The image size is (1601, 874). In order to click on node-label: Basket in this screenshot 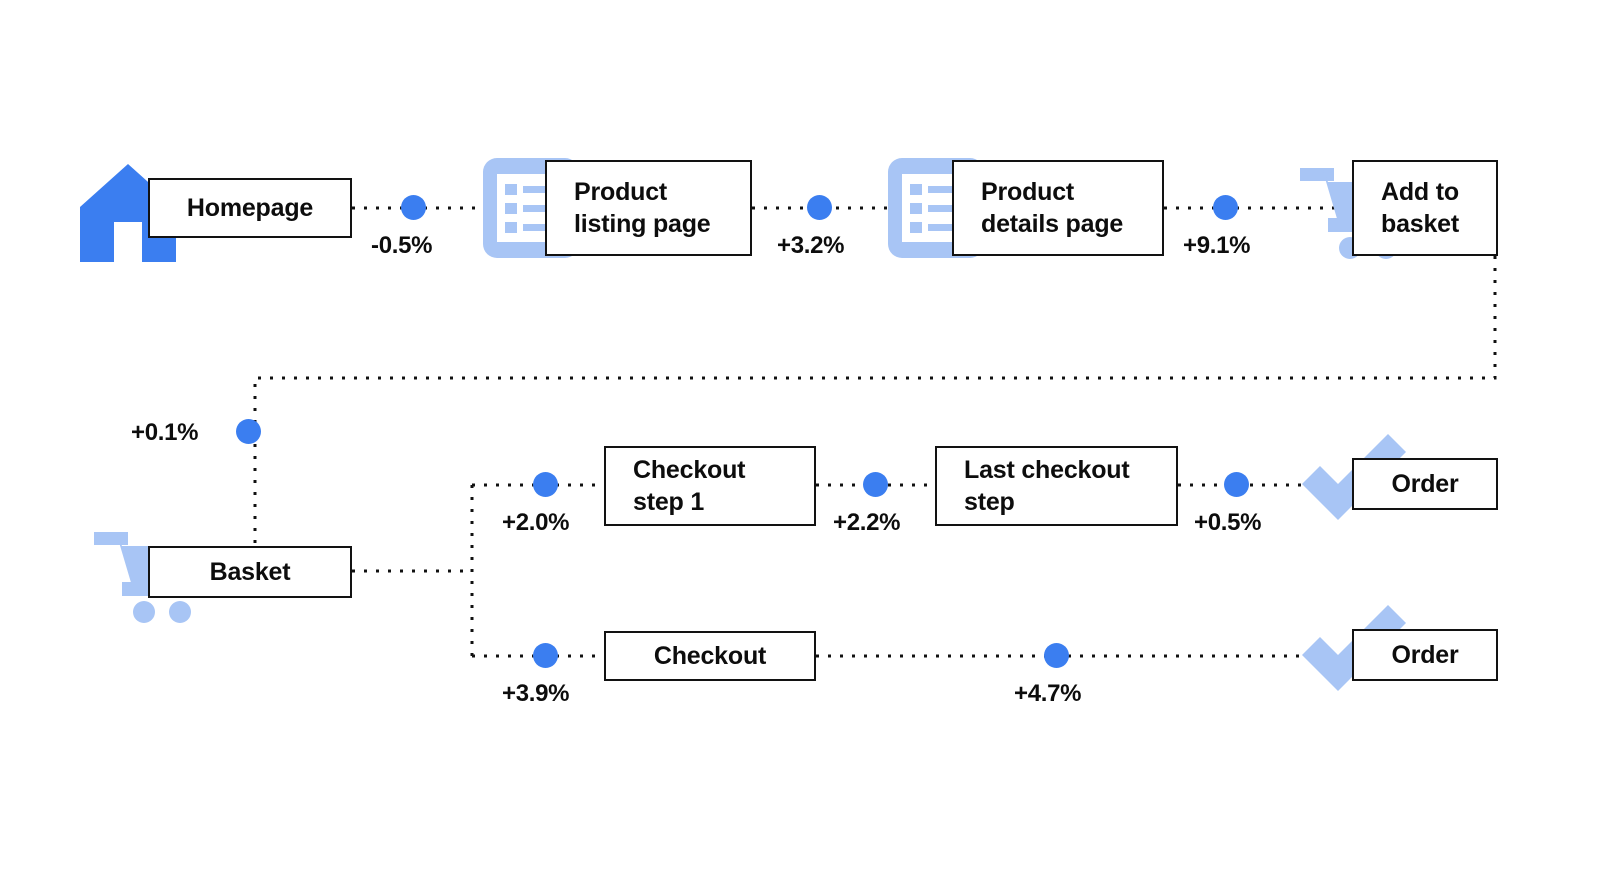, I will do `click(250, 572)`.